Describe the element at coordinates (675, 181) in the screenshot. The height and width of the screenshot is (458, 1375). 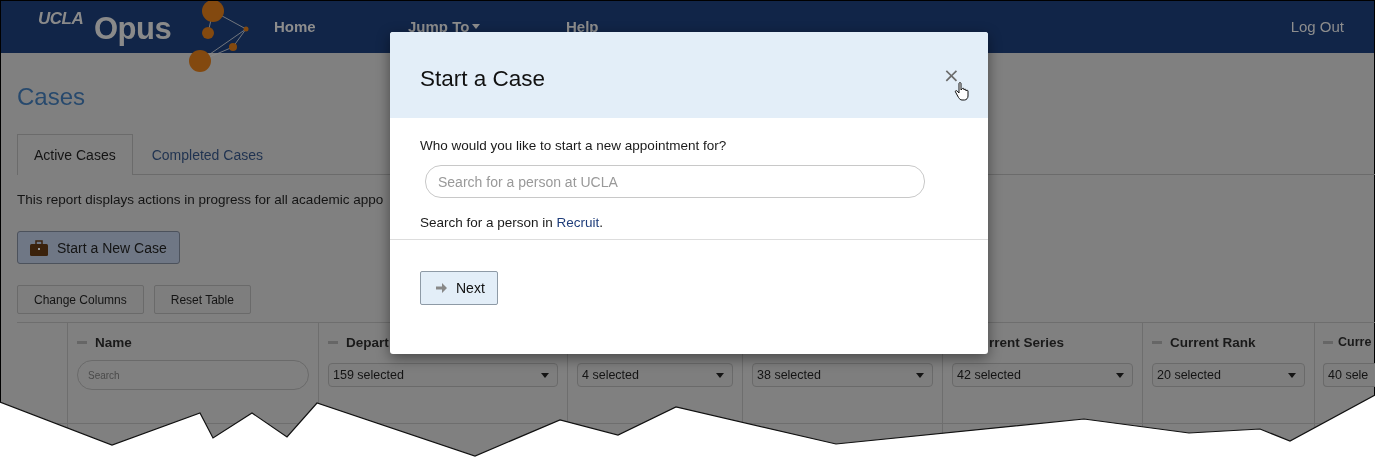
I see `search-field: Search for a person at UCLA` at that location.